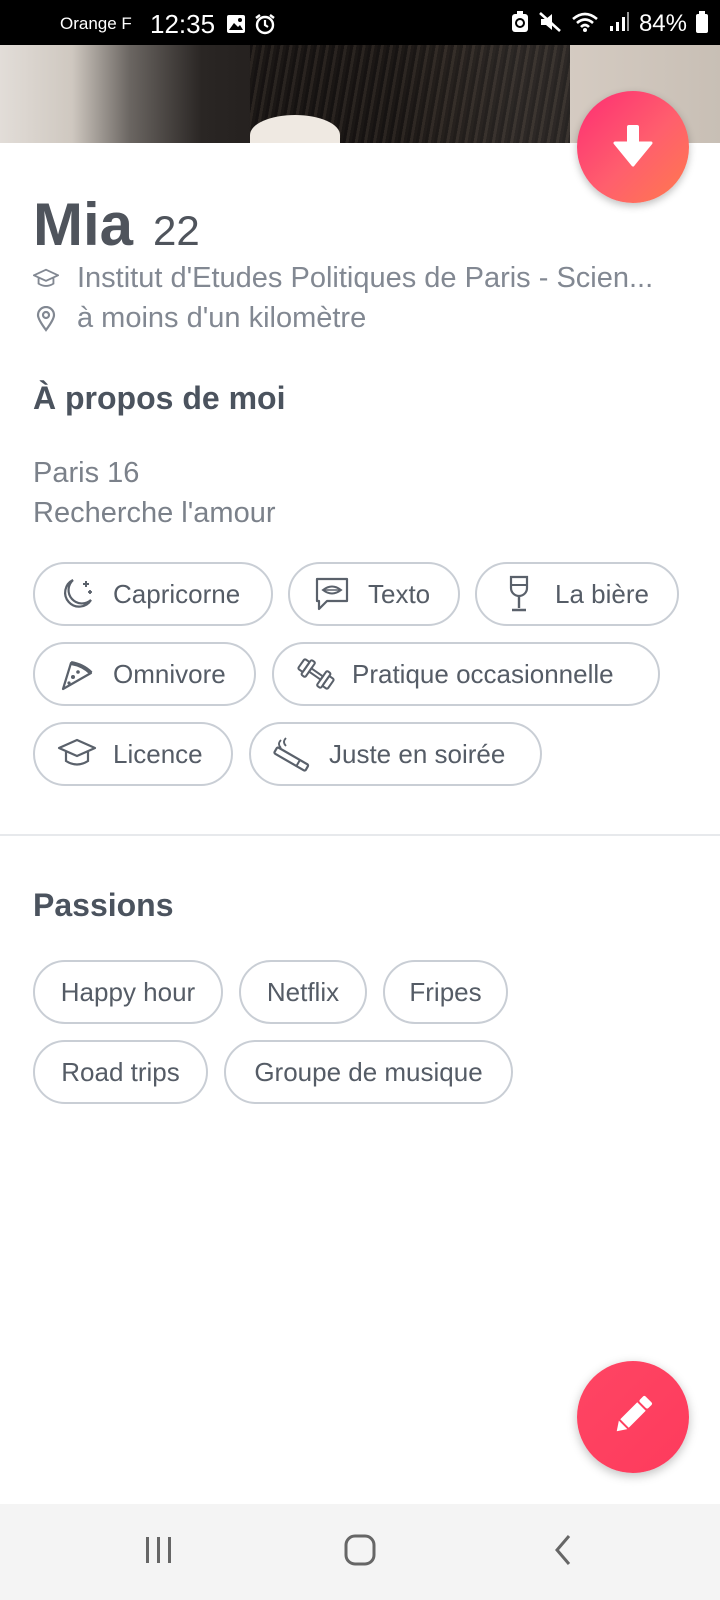 This screenshot has height=1600, width=720. I want to click on system-navigation-bar, so click(360, 1552).